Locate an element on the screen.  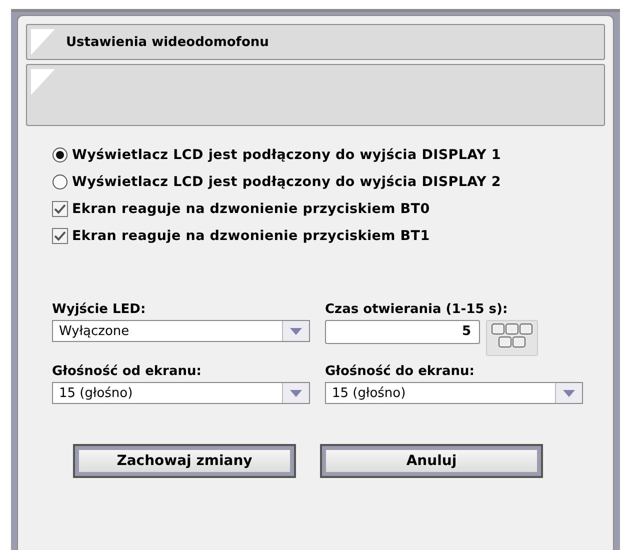
option-label: Ekran reaguje na dzwonienie przyciskiem BT0 is located at coordinates (251, 209).